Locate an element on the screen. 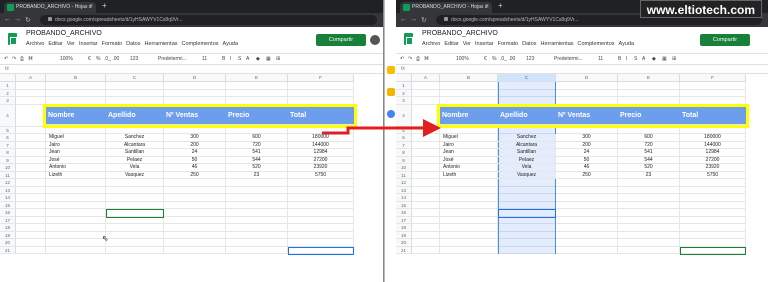 This screenshot has width=768, height=282. menu-item-ver: Ver is located at coordinates (71, 44).